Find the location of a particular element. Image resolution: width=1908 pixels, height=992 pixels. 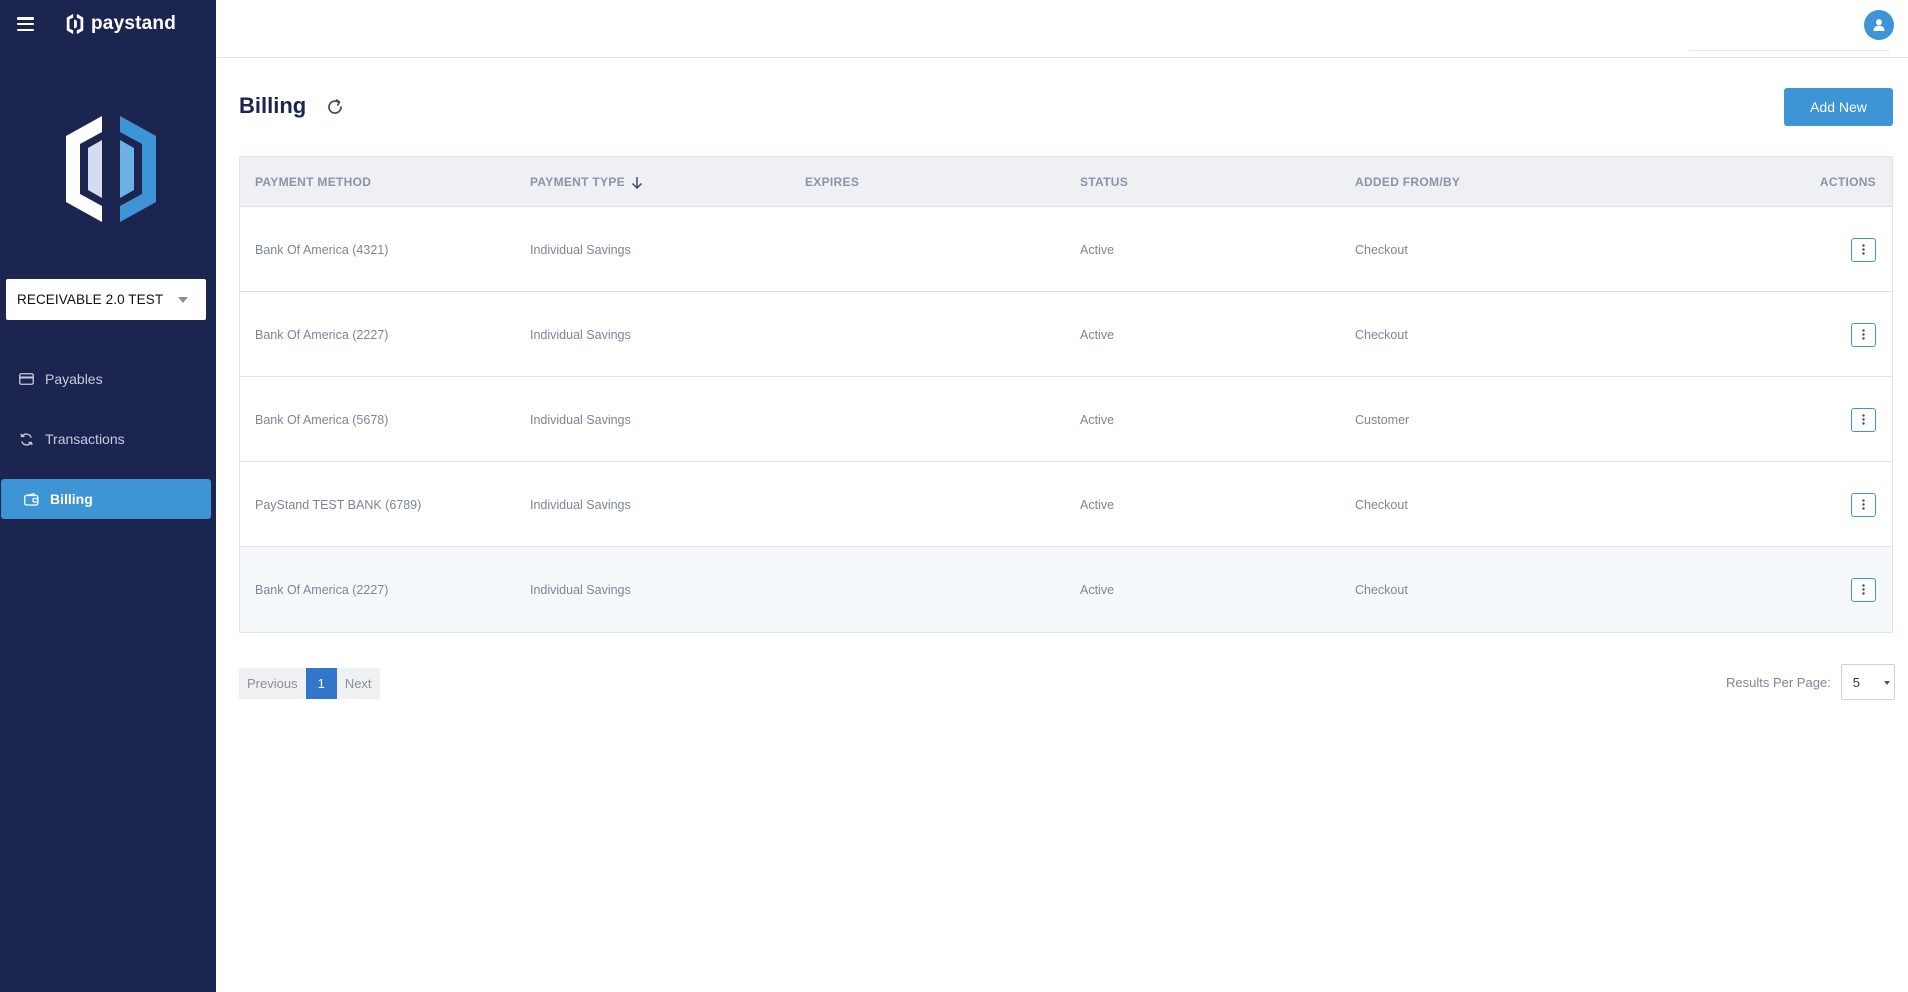

previous-page-button: Previous is located at coordinates (272, 683).